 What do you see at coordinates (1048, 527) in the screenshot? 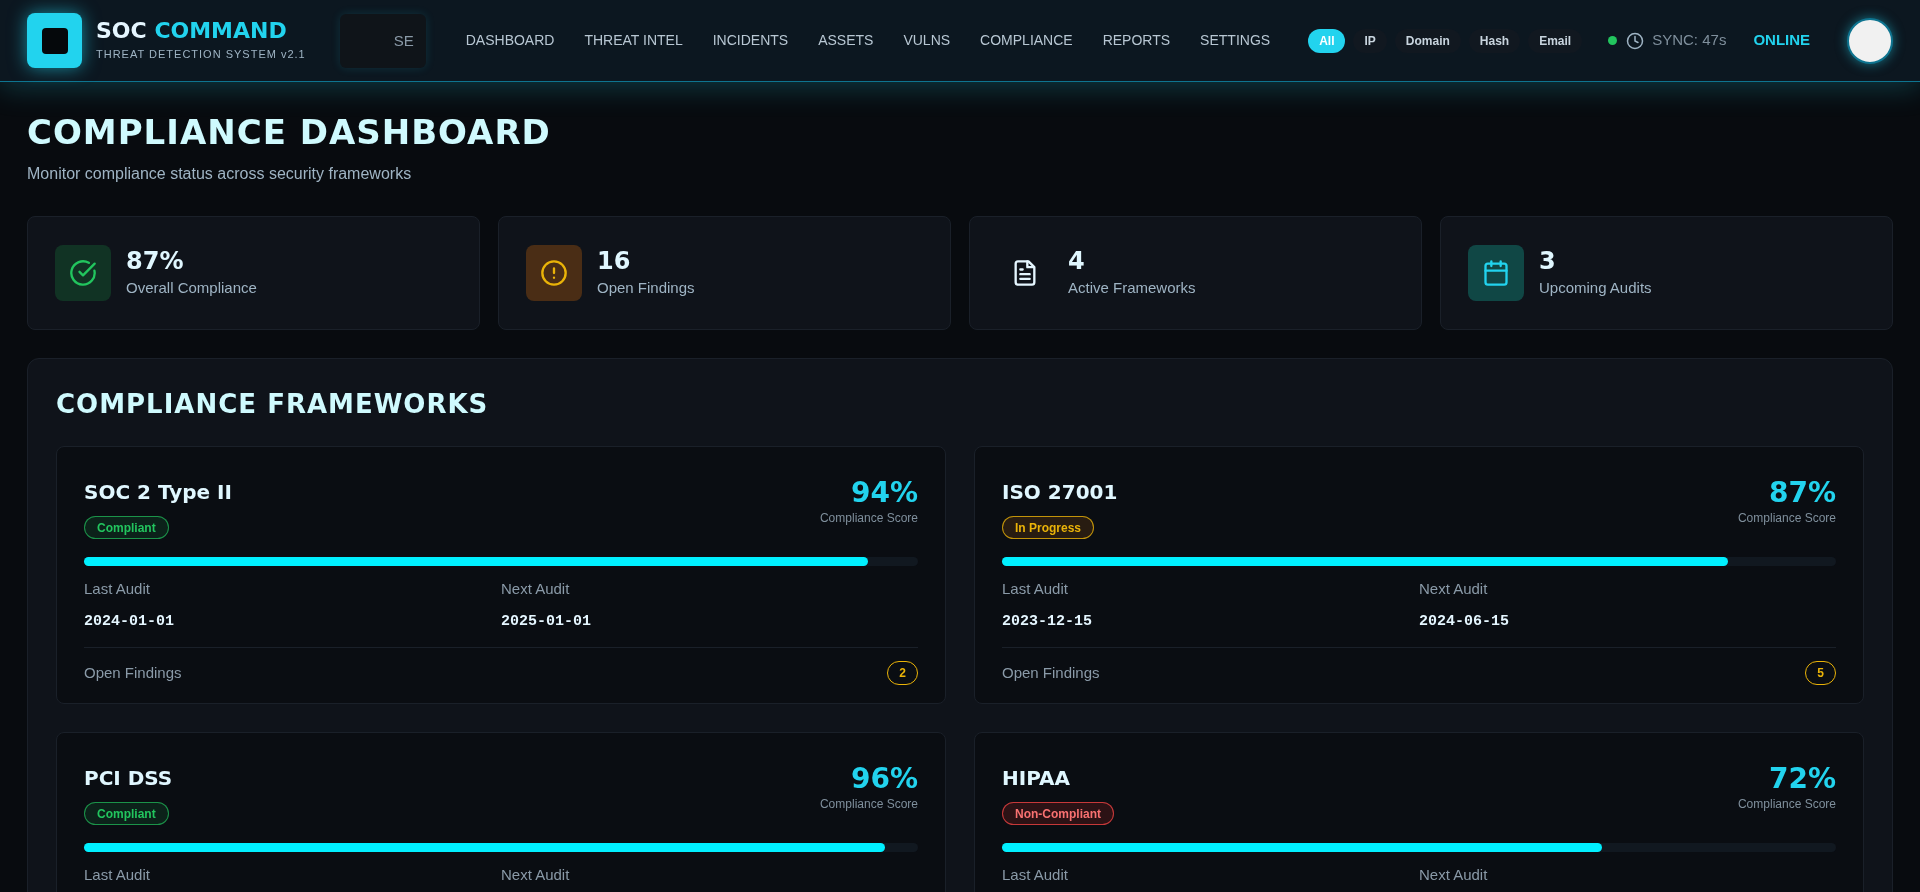
I see `status-badge: In Progress` at bounding box center [1048, 527].